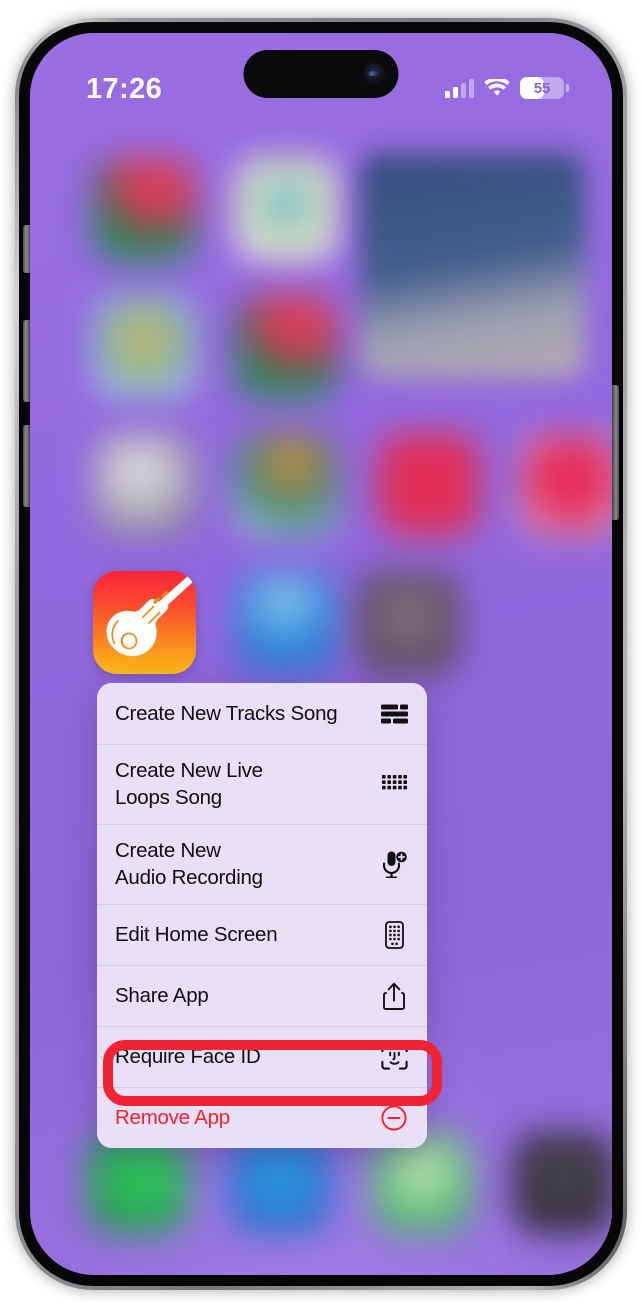 The width and height of the screenshot is (642, 1305). I want to click on share-icon, so click(394, 996).